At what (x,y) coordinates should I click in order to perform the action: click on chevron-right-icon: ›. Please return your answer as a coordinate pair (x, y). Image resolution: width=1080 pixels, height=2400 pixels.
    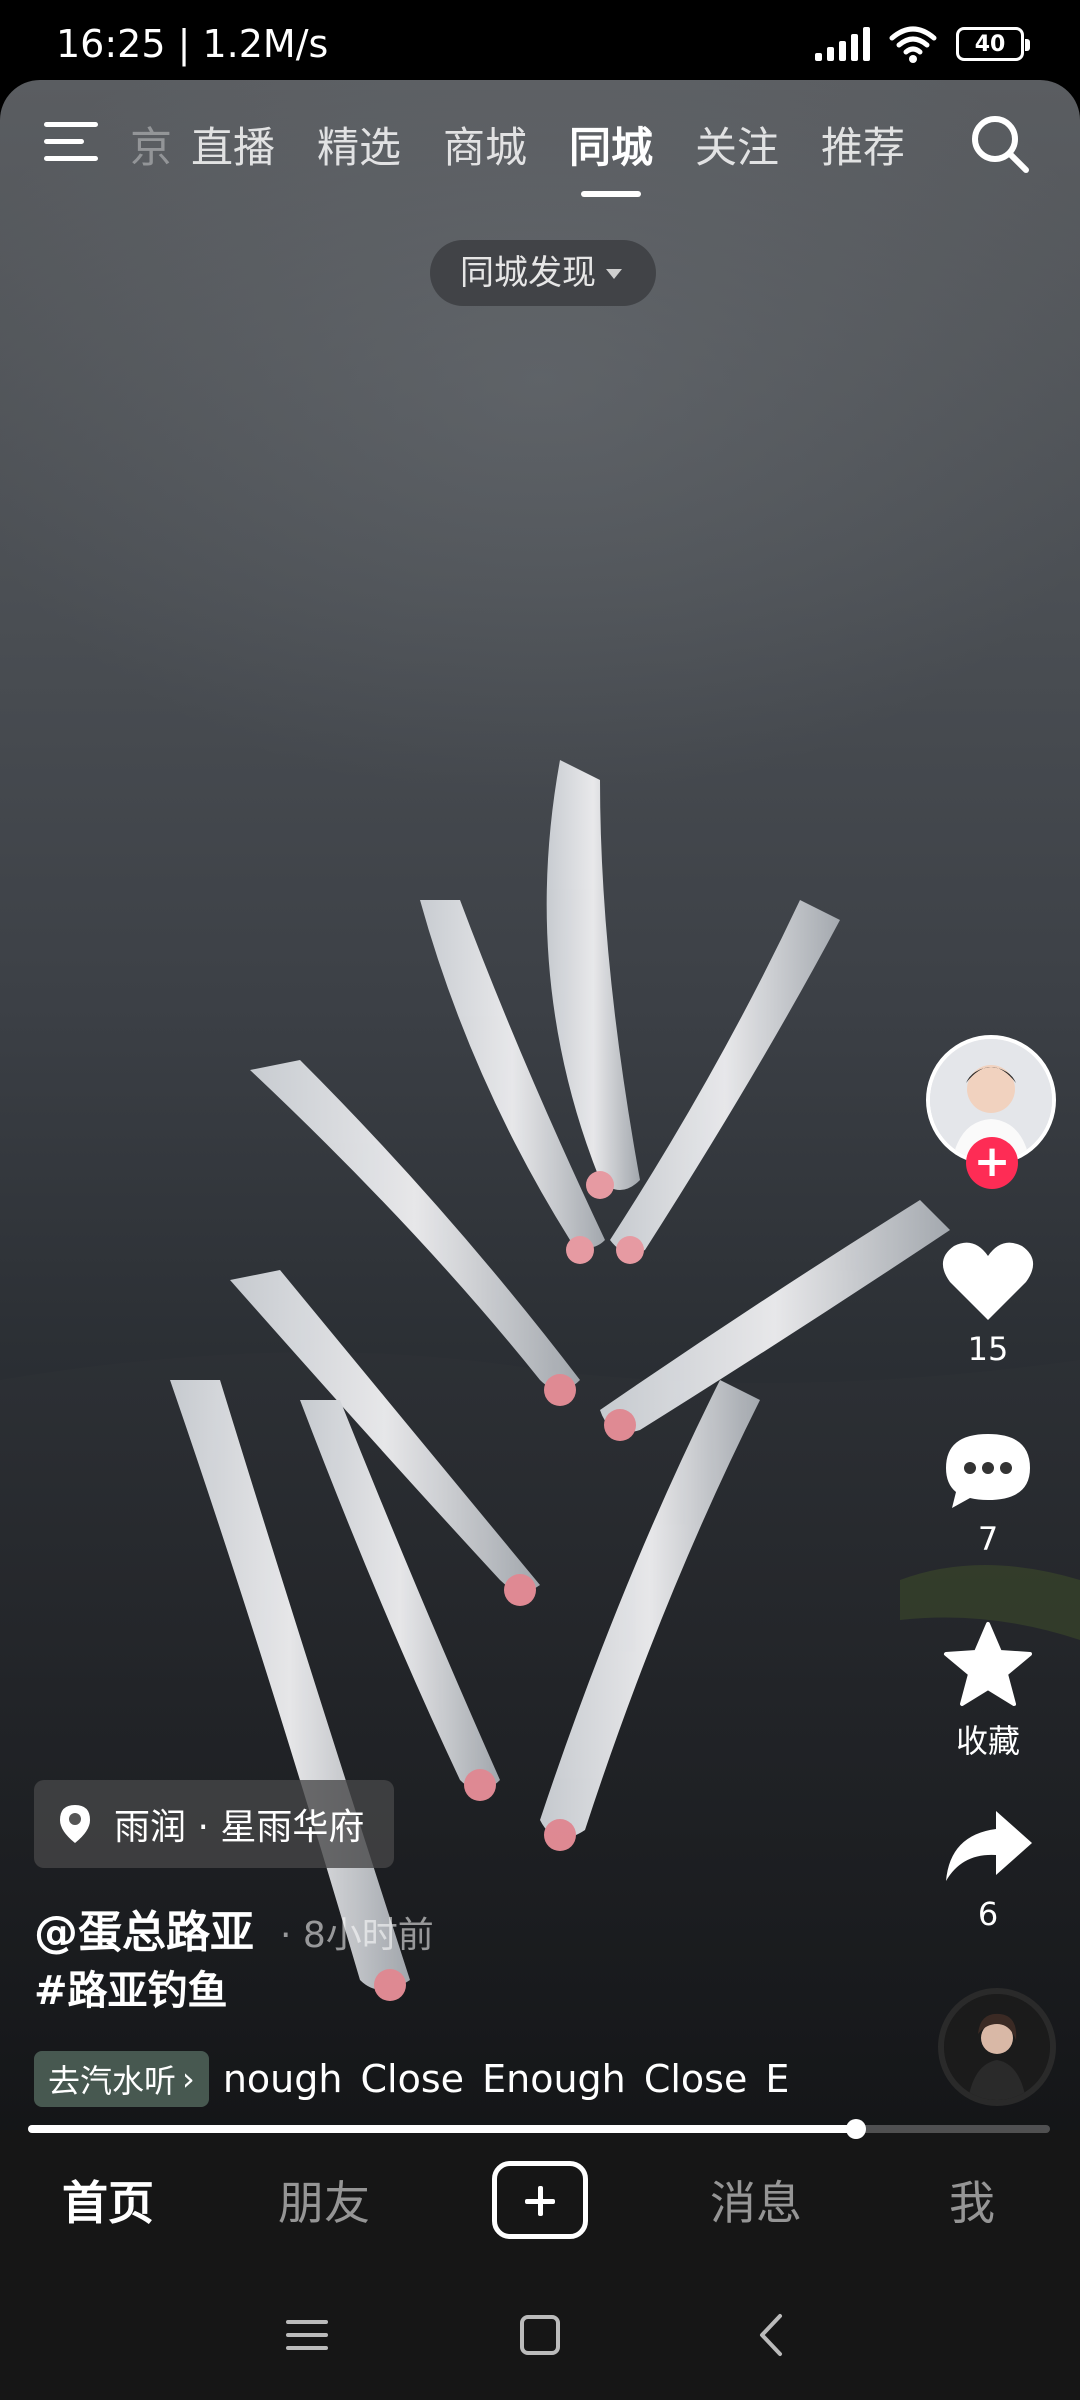
    Looking at the image, I should click on (188, 2079).